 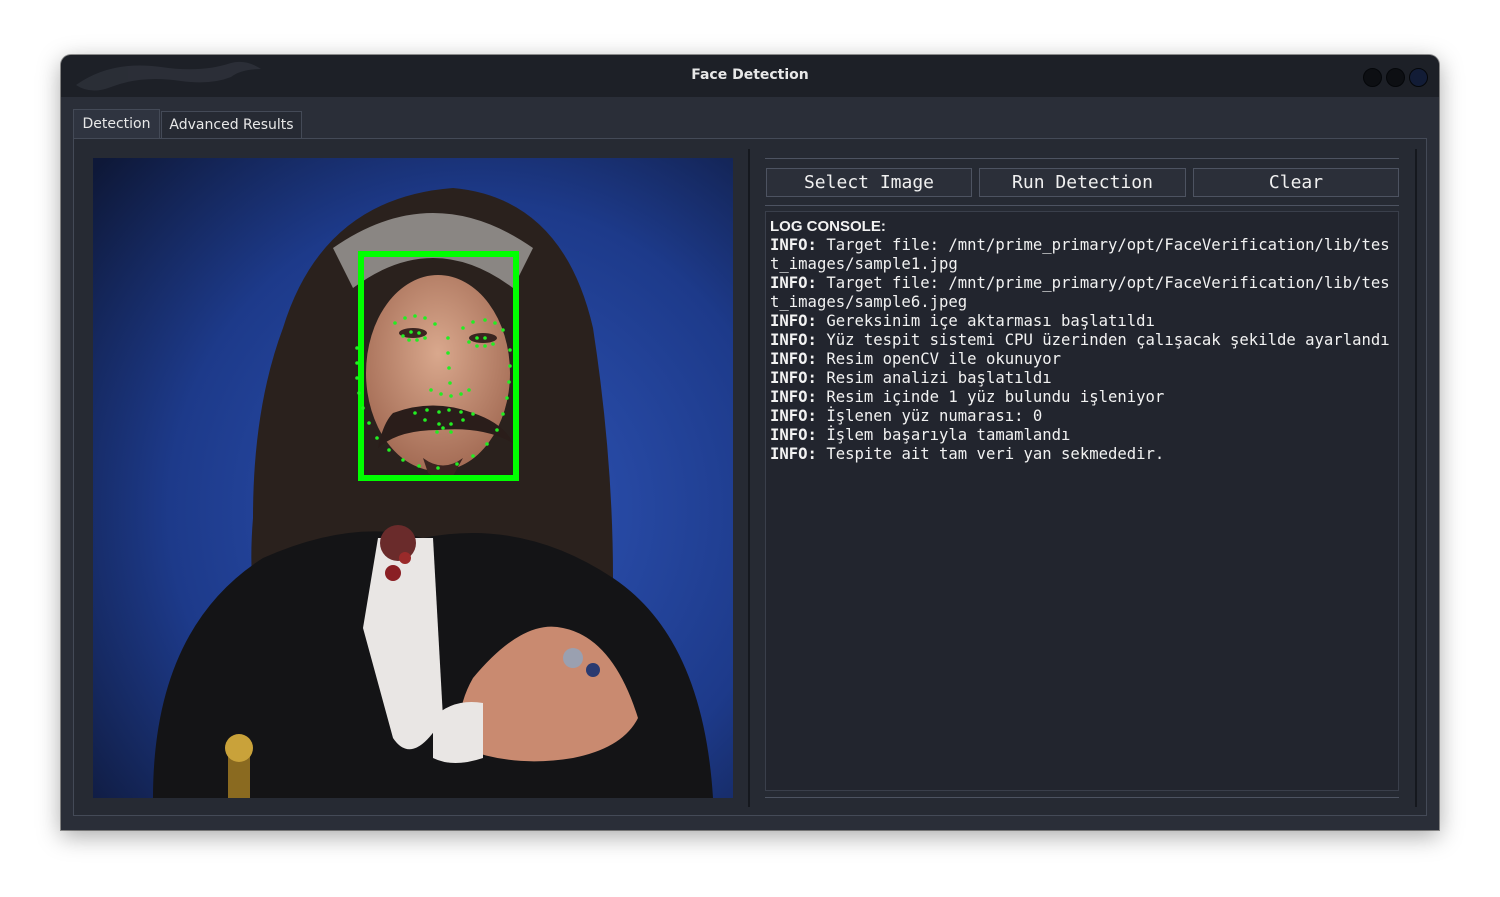 I want to click on log-entry: INFO: İşlenen yüz numarası: 0, so click(x=1080, y=416).